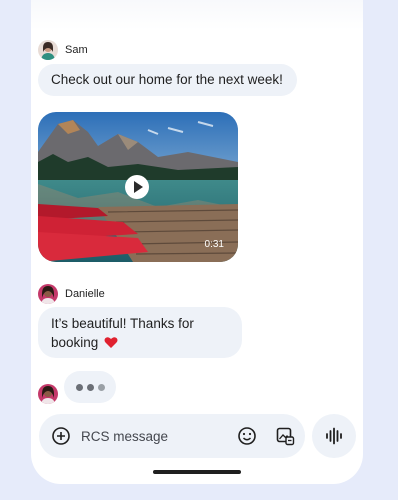  Describe the element at coordinates (75, 342) in the screenshot. I see `message-text: booking` at that location.